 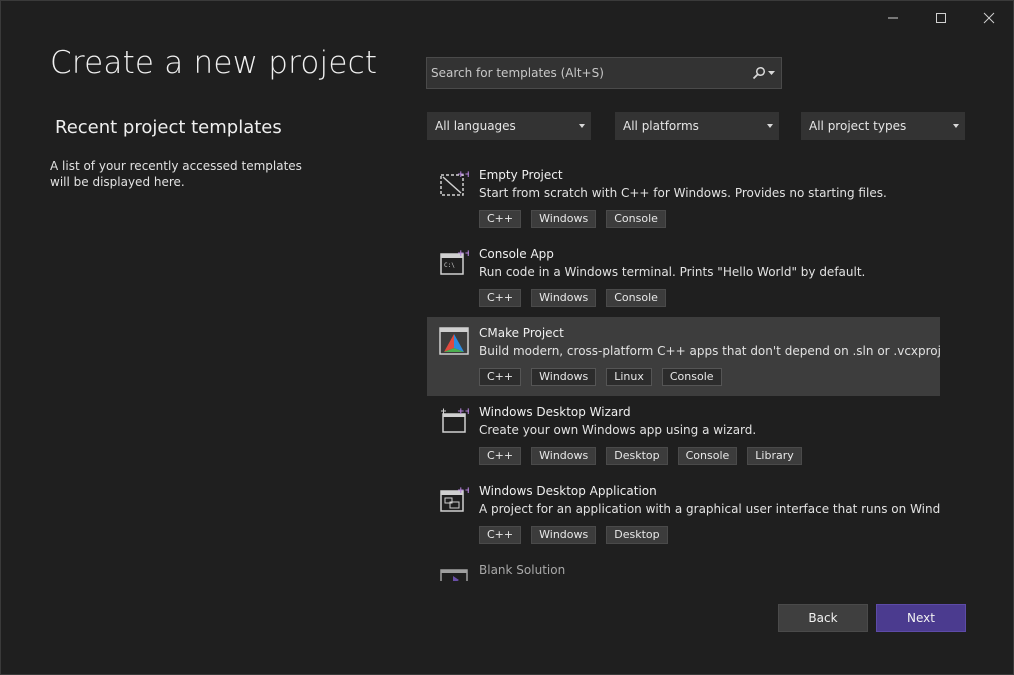 I want to click on platform-filter-dropdown: All platforms, so click(x=697, y=126).